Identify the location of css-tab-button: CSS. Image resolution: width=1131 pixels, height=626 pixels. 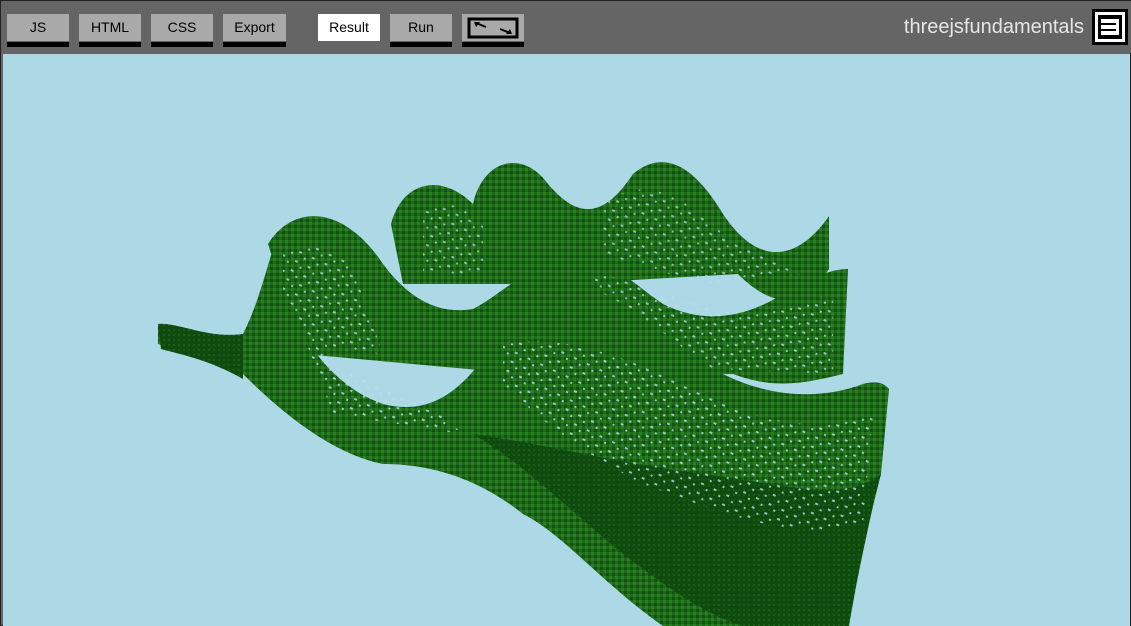
(182, 30).